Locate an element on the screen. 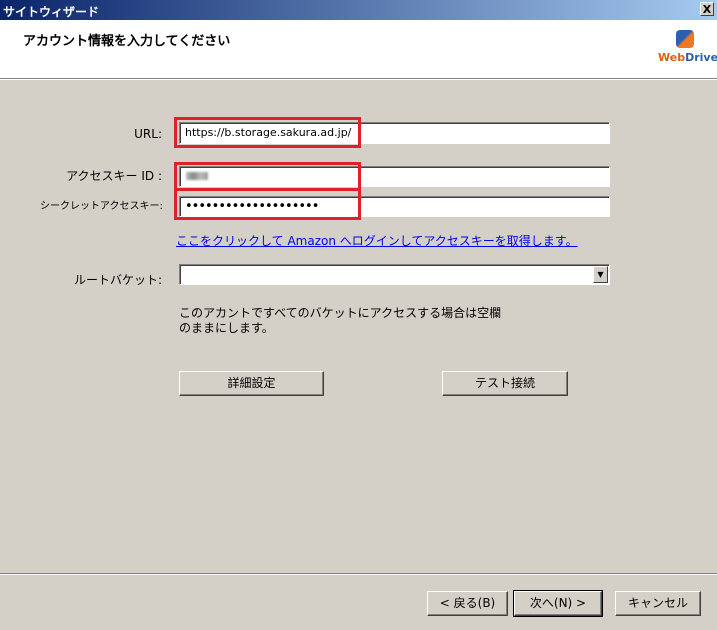  url-label: URL: is located at coordinates (148, 134).